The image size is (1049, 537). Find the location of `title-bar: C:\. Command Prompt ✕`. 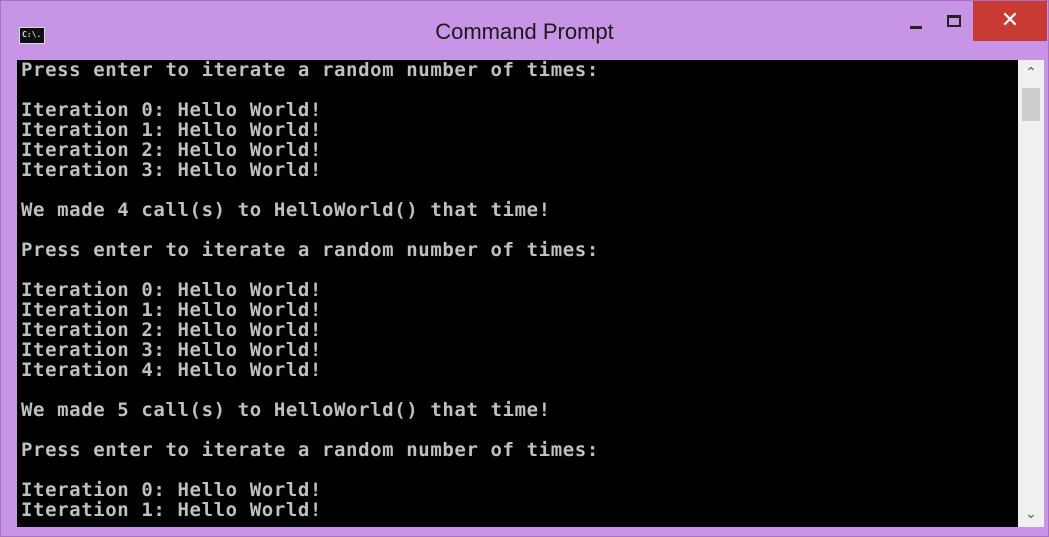

title-bar: C:\. Command Prompt ✕ is located at coordinates (524, 27).